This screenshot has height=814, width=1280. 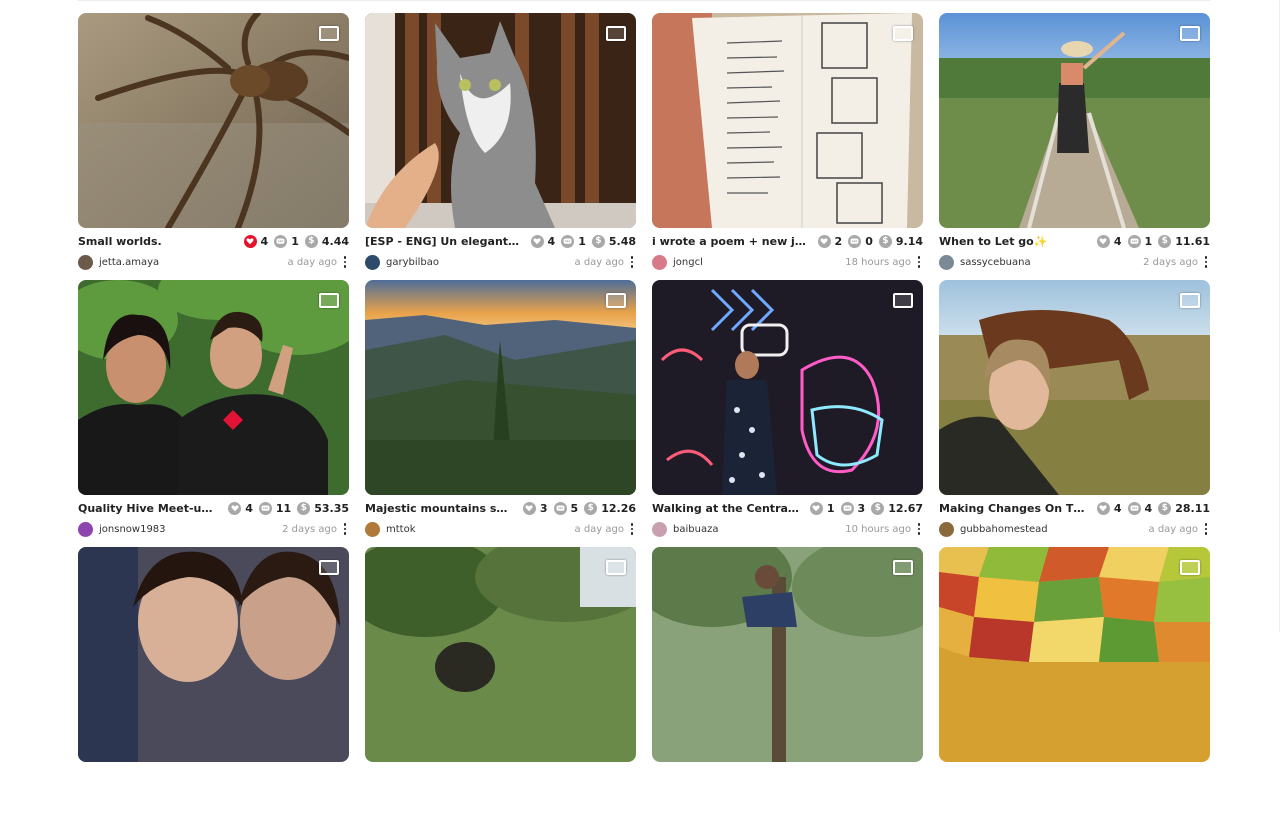 I want to click on comment-stat: 5, so click(x=565, y=508).